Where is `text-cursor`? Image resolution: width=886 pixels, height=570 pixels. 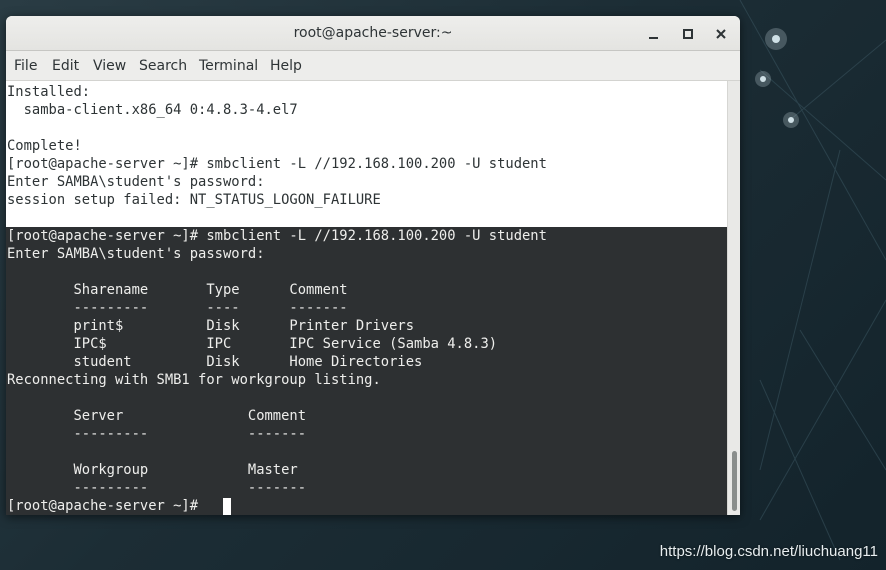
text-cursor is located at coordinates (227, 506).